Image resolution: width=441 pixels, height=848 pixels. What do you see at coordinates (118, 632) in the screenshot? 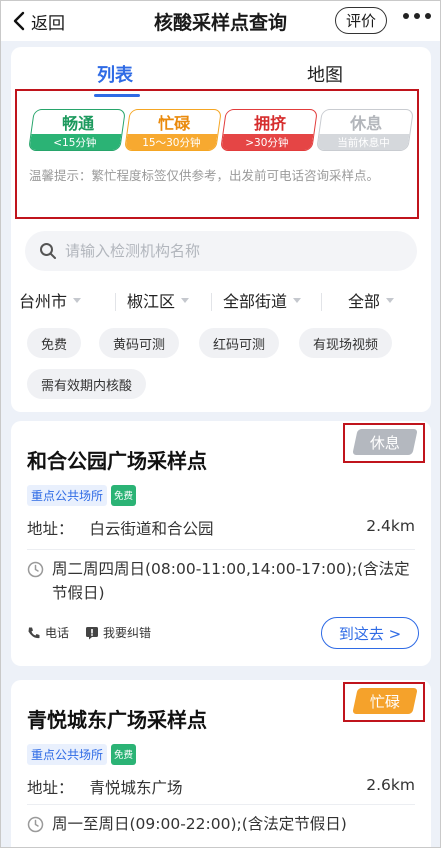
I see `report-error-button: 我要纠错` at bounding box center [118, 632].